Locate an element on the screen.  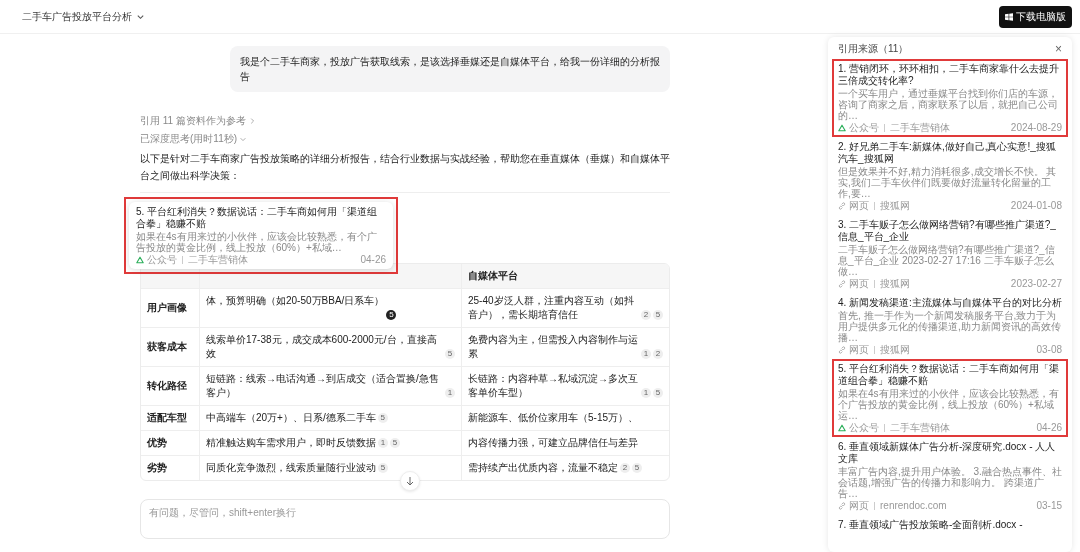
source-card: 6. 垂直领域新媒体广告分析-深度研究.docx - 人人文库 丰富广告内容,提升用户体验。 3.融合热点事件、社会话题,增强广告的传播力和影响力。 跨渠道广告… 网页 renrendoc.com 03-15 is located at coordinates (950, 476).